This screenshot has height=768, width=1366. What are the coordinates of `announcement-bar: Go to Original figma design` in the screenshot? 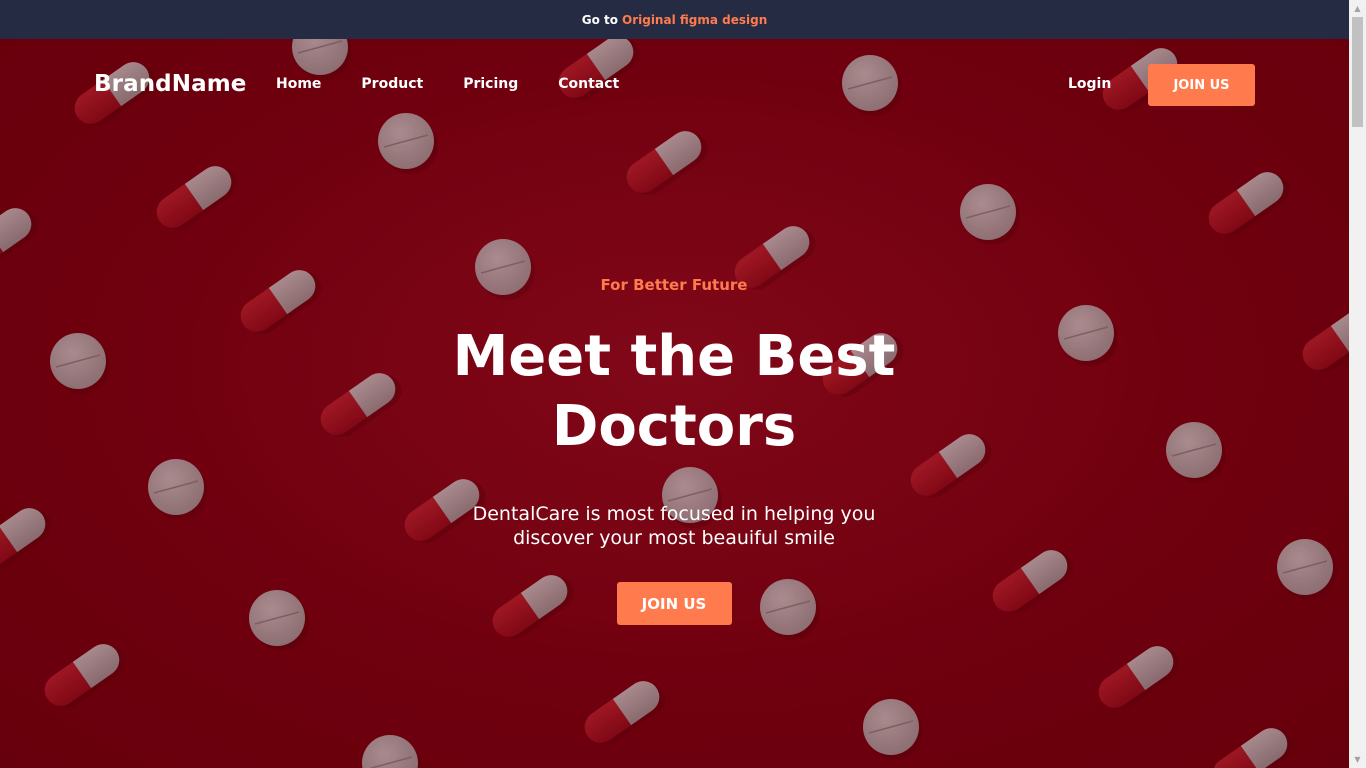 It's located at (674, 19).